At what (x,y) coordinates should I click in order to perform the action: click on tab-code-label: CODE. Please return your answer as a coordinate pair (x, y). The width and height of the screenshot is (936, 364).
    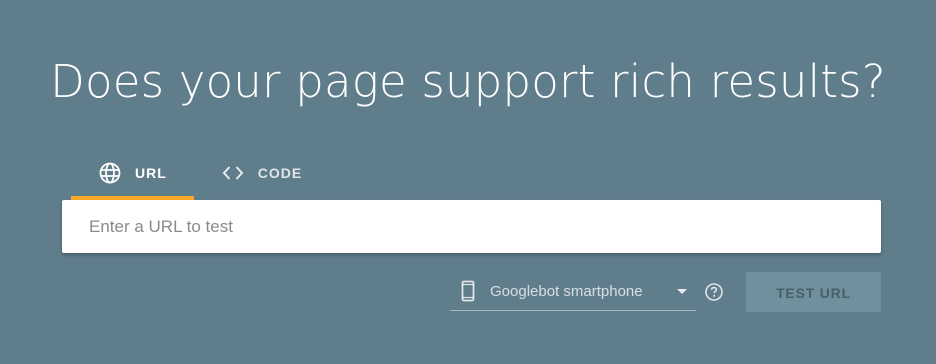
    Looking at the image, I should click on (280, 173).